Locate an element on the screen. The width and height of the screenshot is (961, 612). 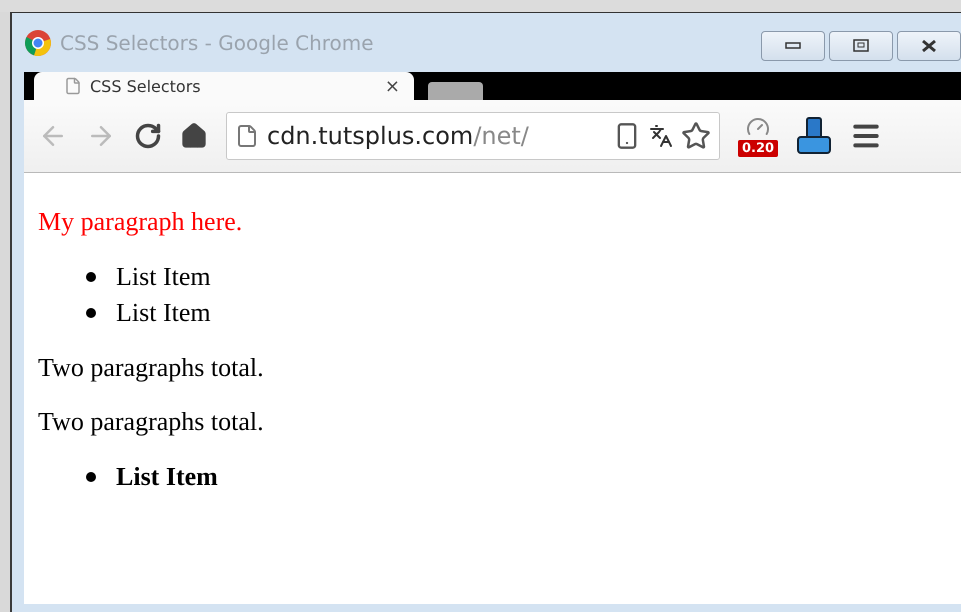
close-button is located at coordinates (929, 46).